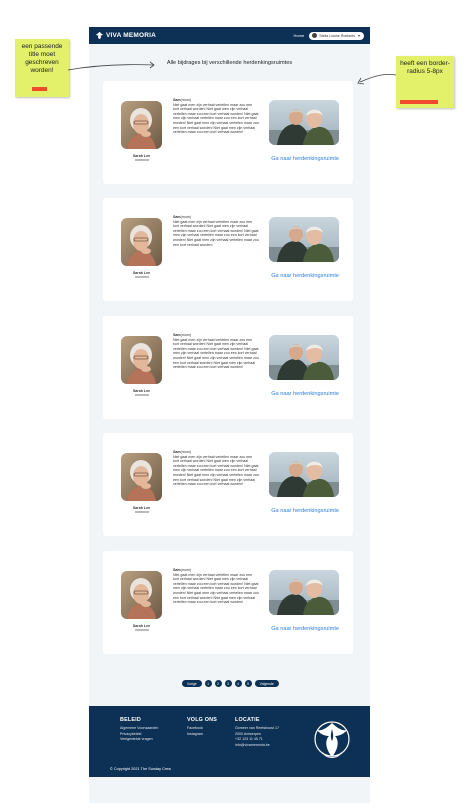 The height and width of the screenshot is (809, 473). I want to click on phoenix-logo-icon, so click(99, 35).